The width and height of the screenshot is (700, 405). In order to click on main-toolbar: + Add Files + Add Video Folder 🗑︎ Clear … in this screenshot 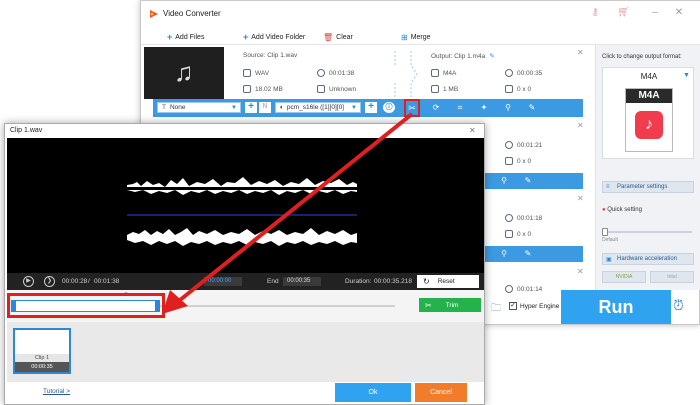, I will do `click(420, 37)`.